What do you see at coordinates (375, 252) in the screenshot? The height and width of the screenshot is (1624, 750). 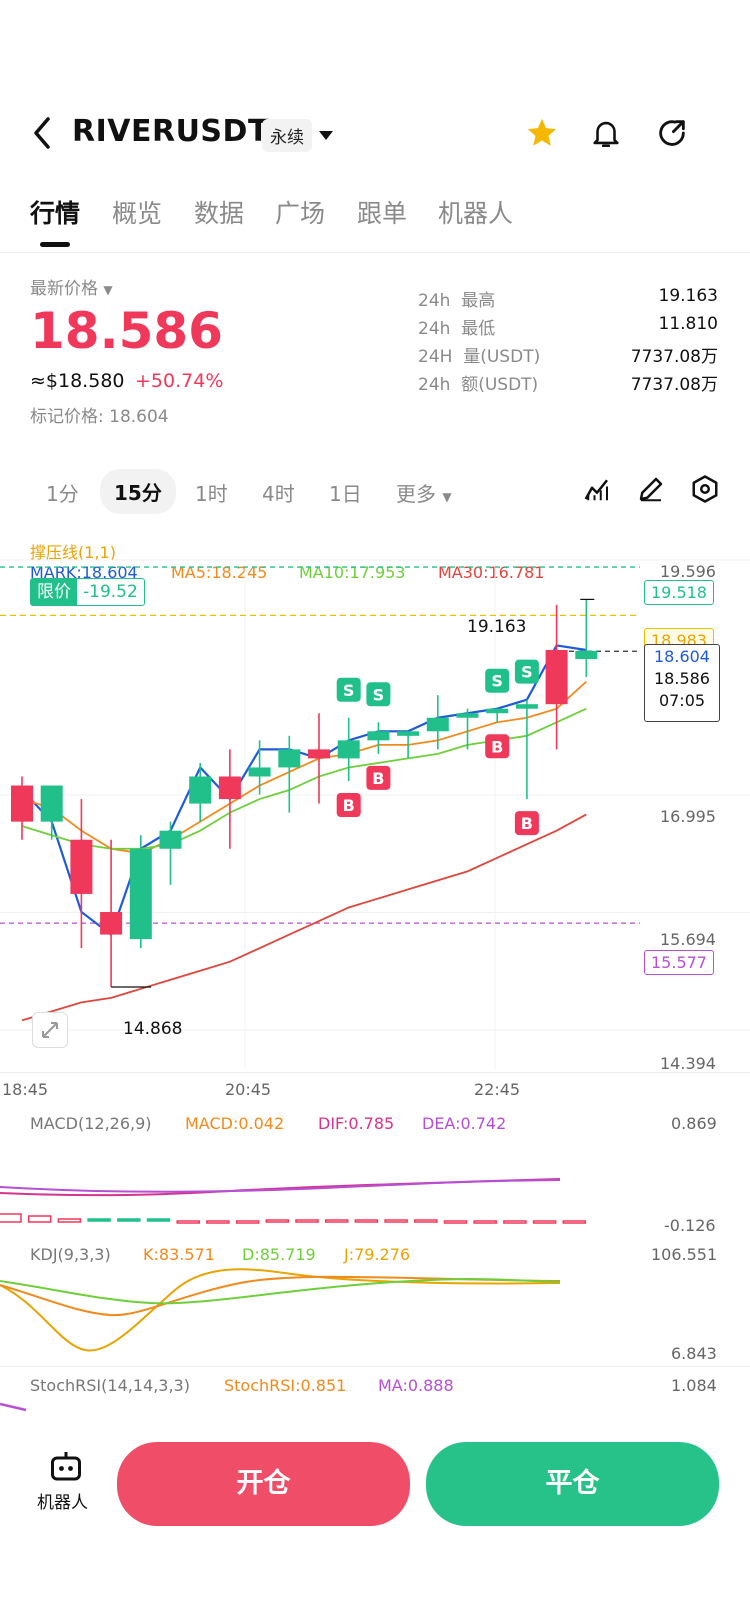 I see `tabs-divider` at bounding box center [375, 252].